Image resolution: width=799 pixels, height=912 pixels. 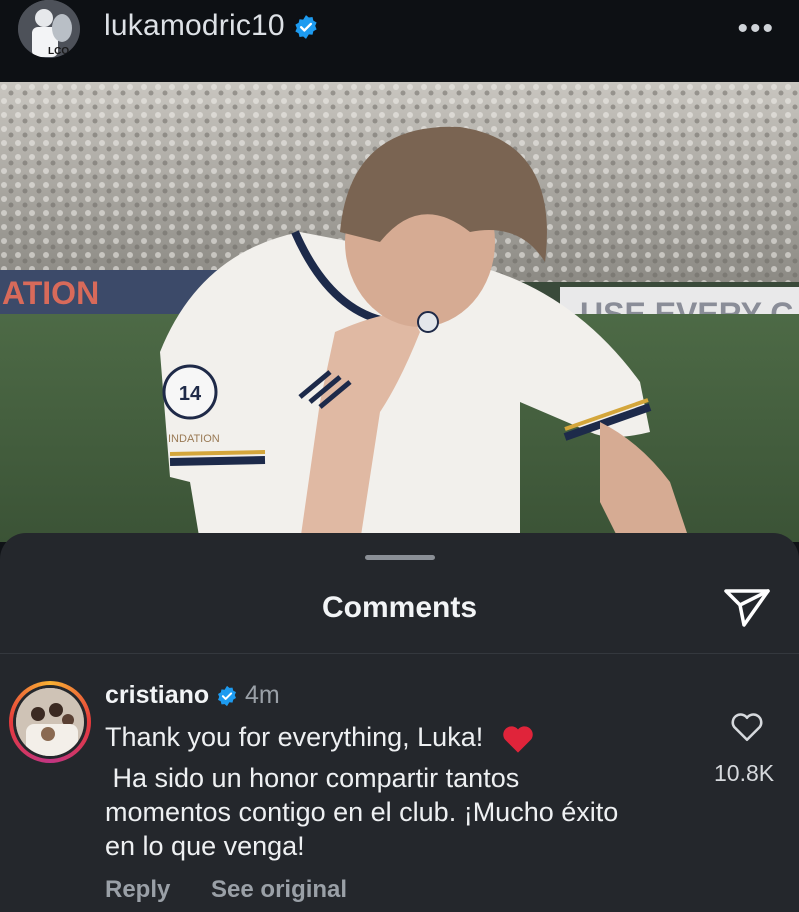 I want to click on comment-time: 4m, so click(x=262, y=695).